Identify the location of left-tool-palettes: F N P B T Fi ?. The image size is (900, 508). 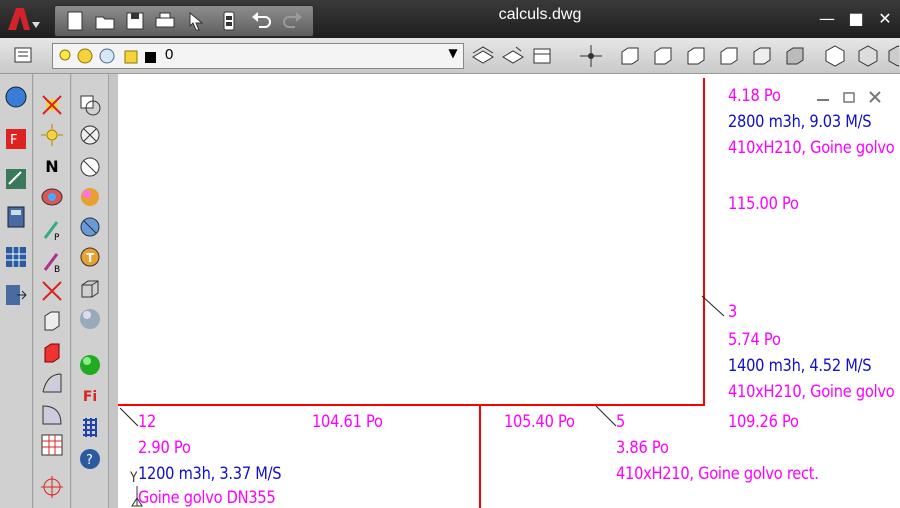
(59, 291).